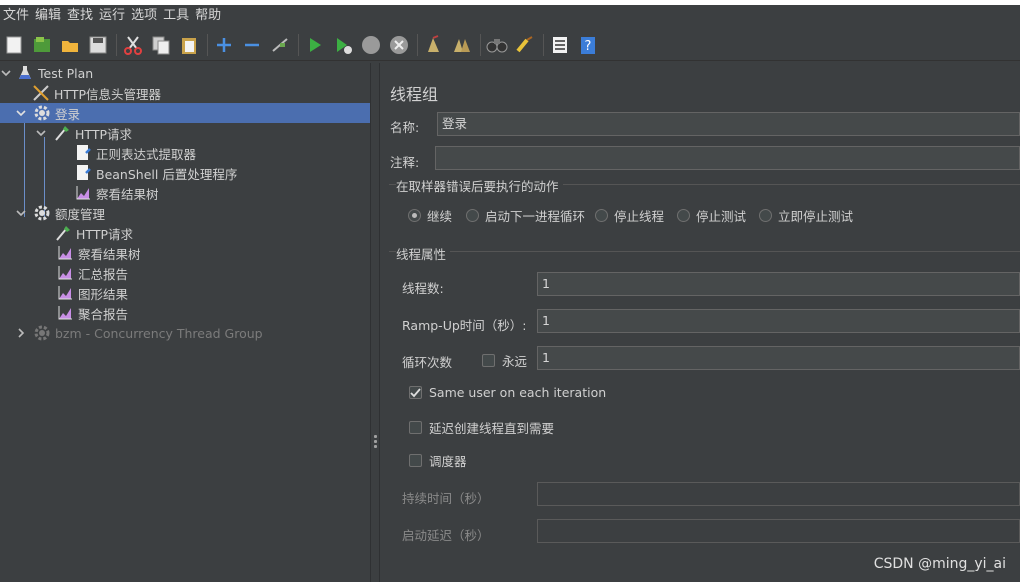 The height and width of the screenshot is (582, 1020). What do you see at coordinates (107, 94) in the screenshot?
I see `tree-item-label: HTTP信息头管理器` at bounding box center [107, 94].